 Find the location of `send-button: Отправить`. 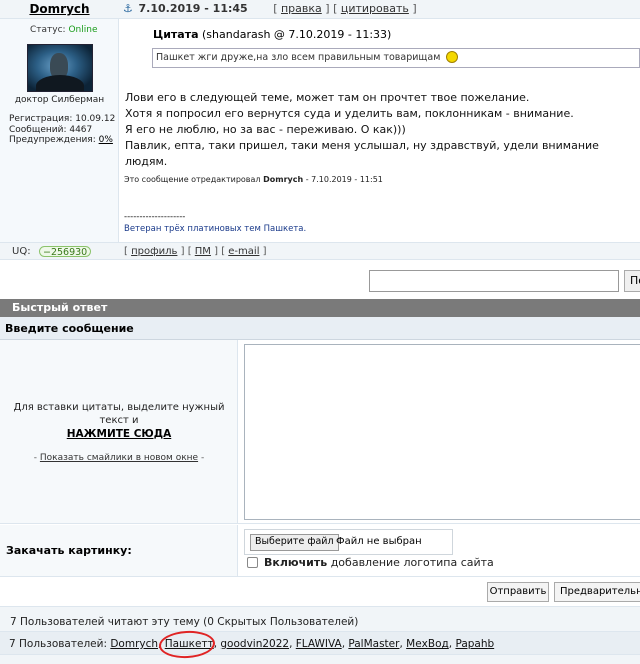

send-button: Отправить is located at coordinates (518, 592).